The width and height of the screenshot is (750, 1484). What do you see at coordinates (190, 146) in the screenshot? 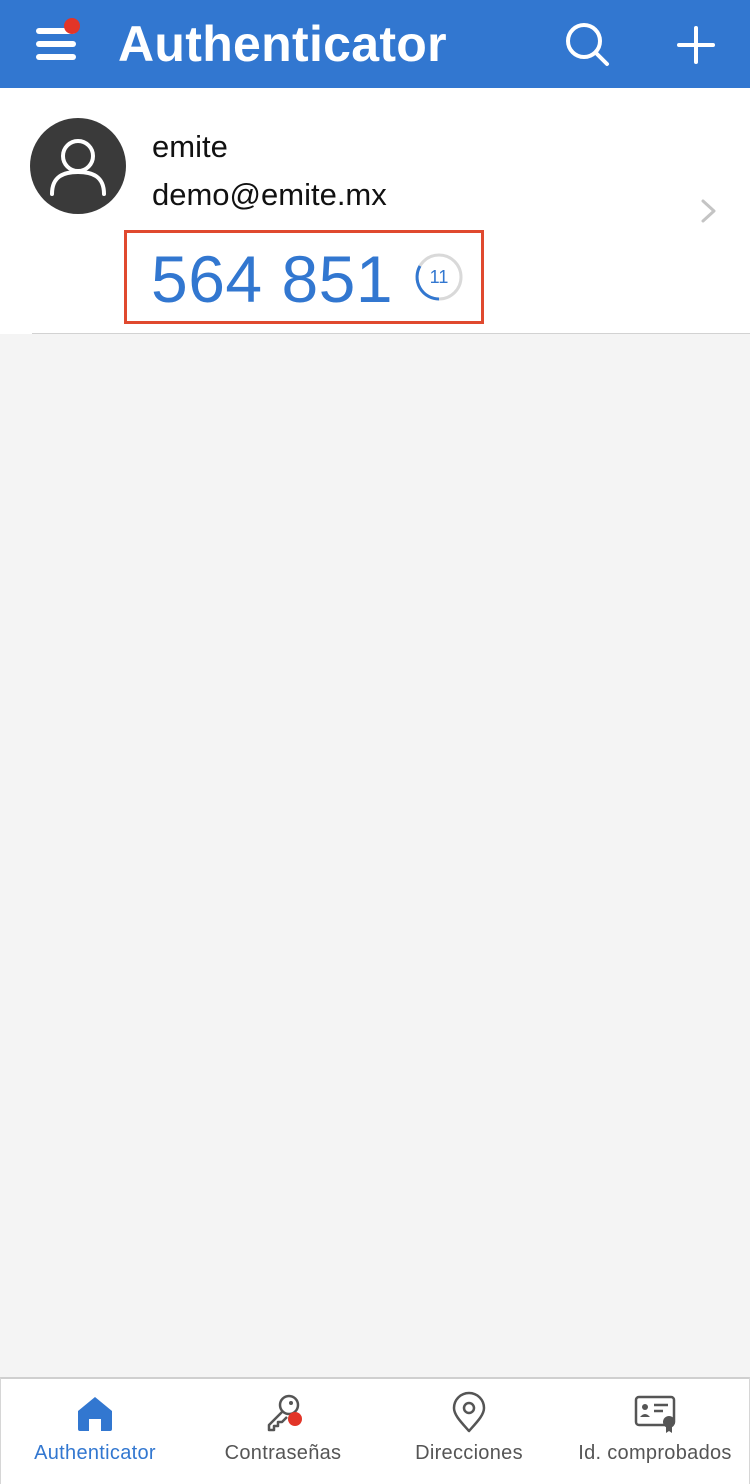
I see `account-name: emite` at bounding box center [190, 146].